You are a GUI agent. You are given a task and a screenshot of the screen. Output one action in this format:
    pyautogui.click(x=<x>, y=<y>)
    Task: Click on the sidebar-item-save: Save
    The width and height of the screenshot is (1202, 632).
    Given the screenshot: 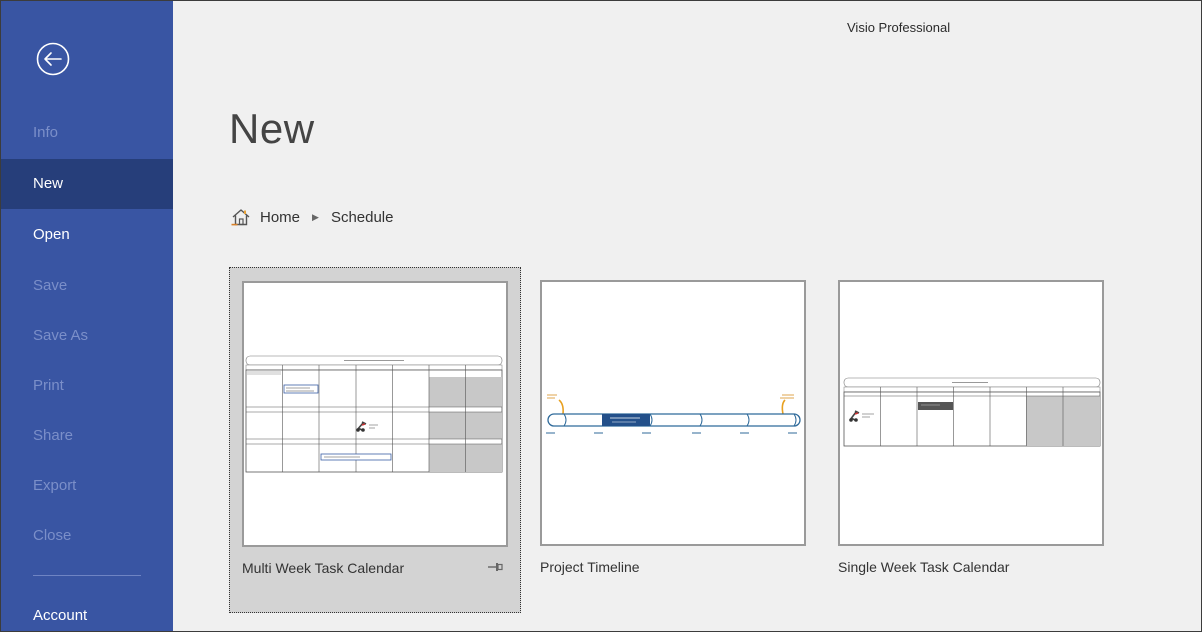 What is the action you would take?
    pyautogui.click(x=87, y=286)
    